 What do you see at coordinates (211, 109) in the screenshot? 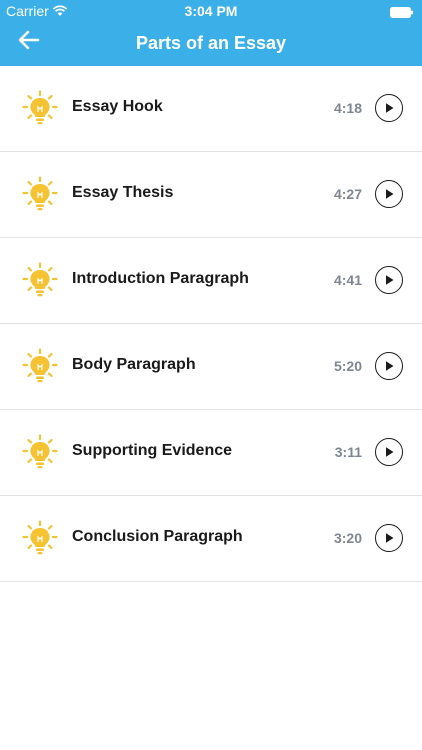
I see `list-item: Essay Hook 4:18` at bounding box center [211, 109].